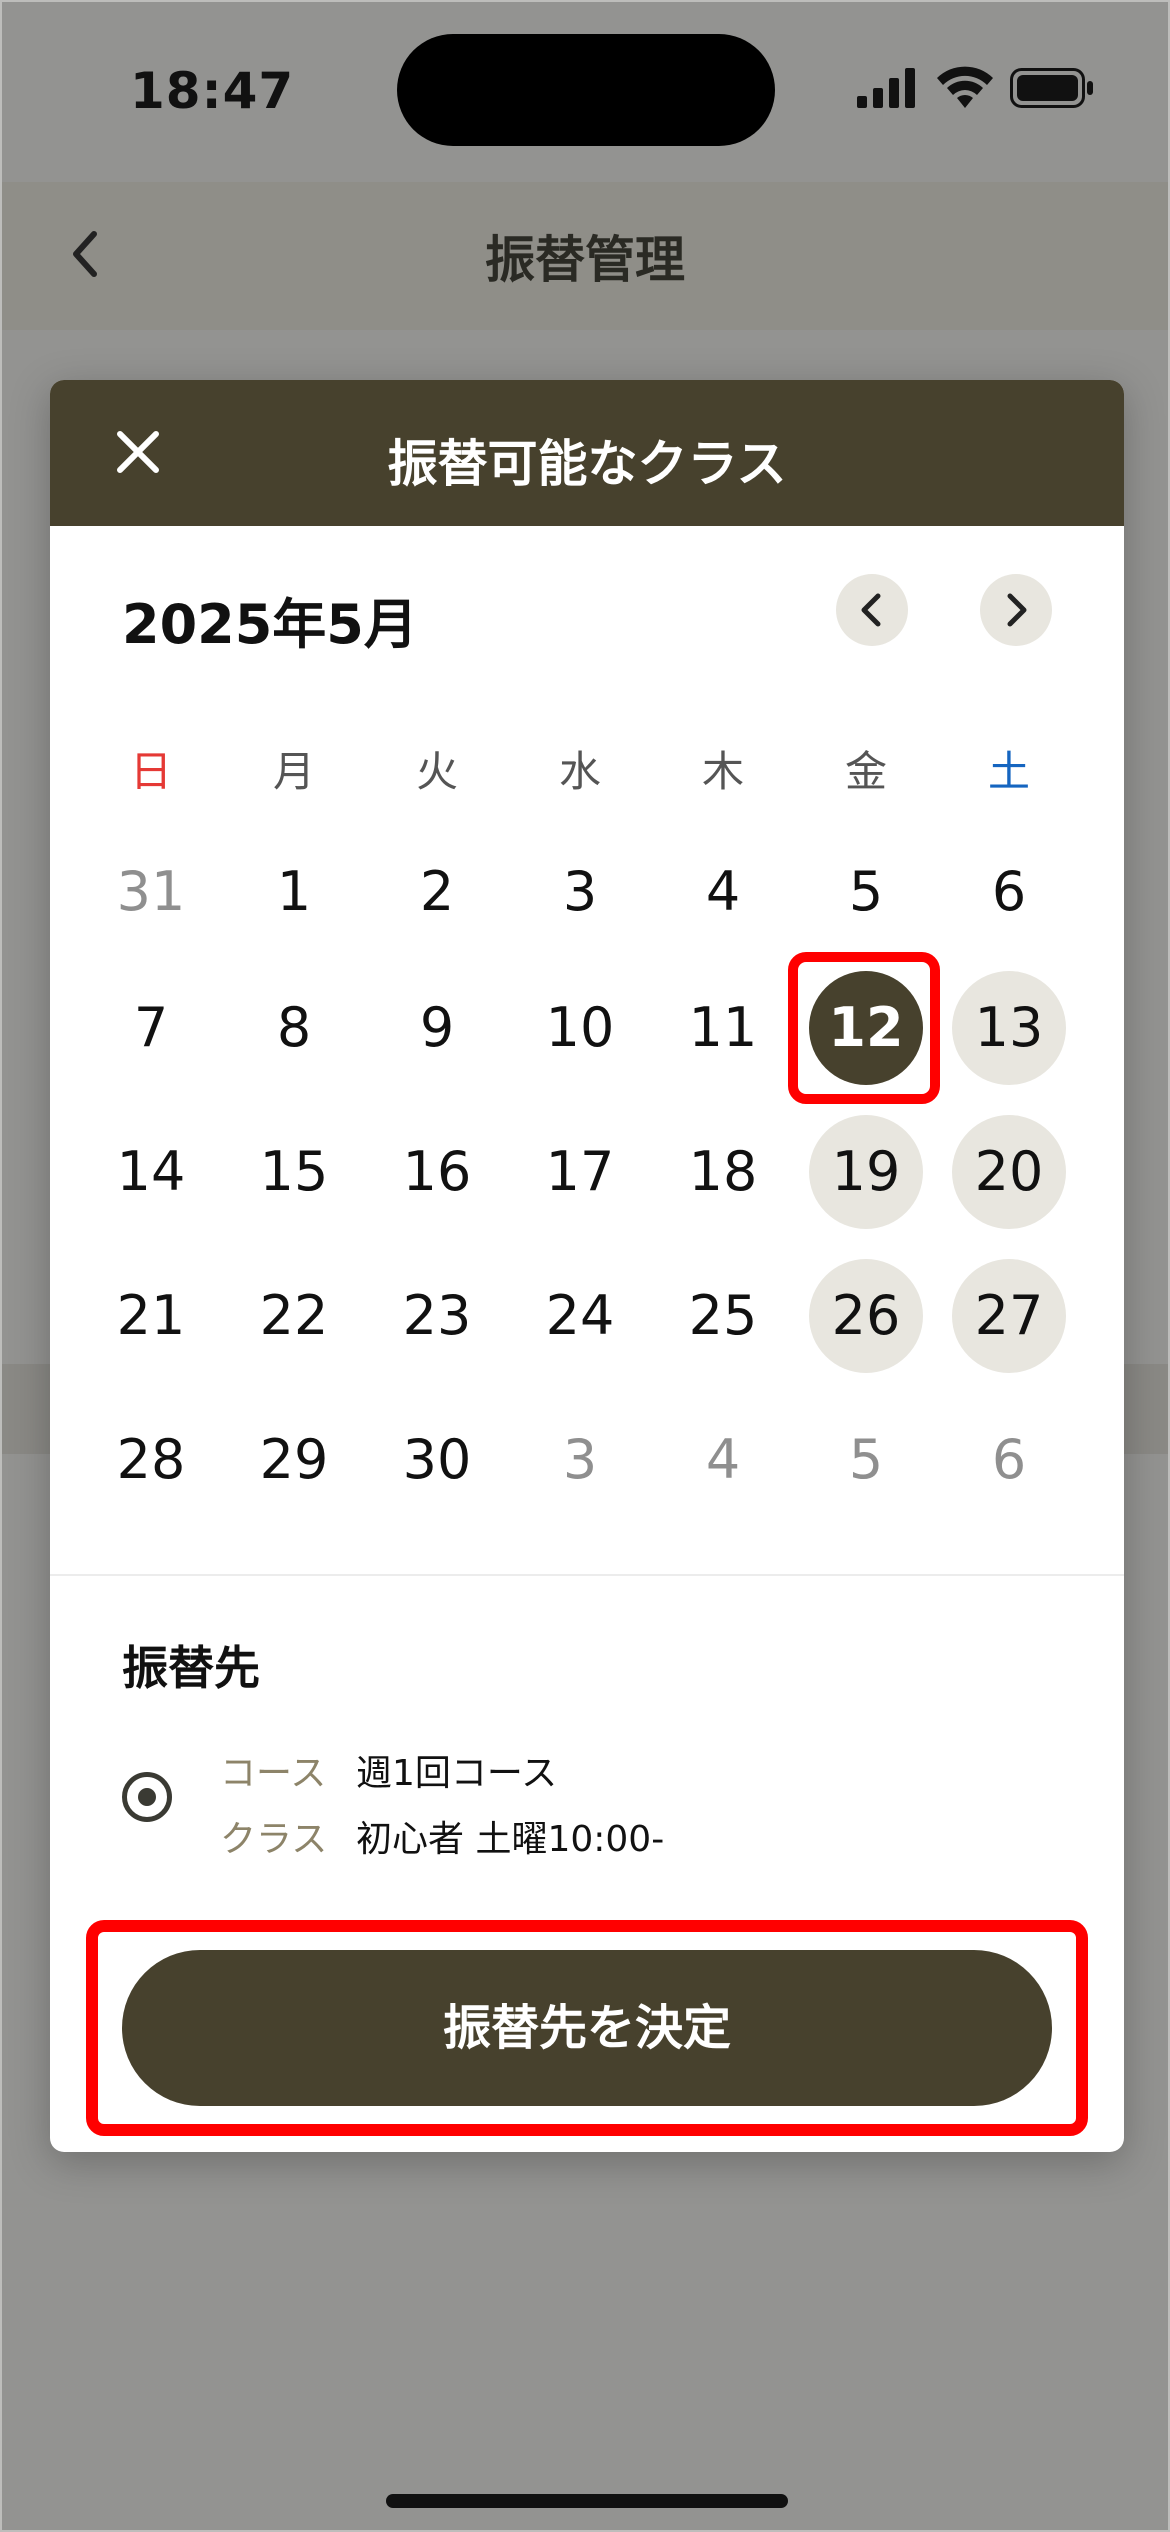 The height and width of the screenshot is (2532, 1170). What do you see at coordinates (965, 87) in the screenshot?
I see `wifi-icon` at bounding box center [965, 87].